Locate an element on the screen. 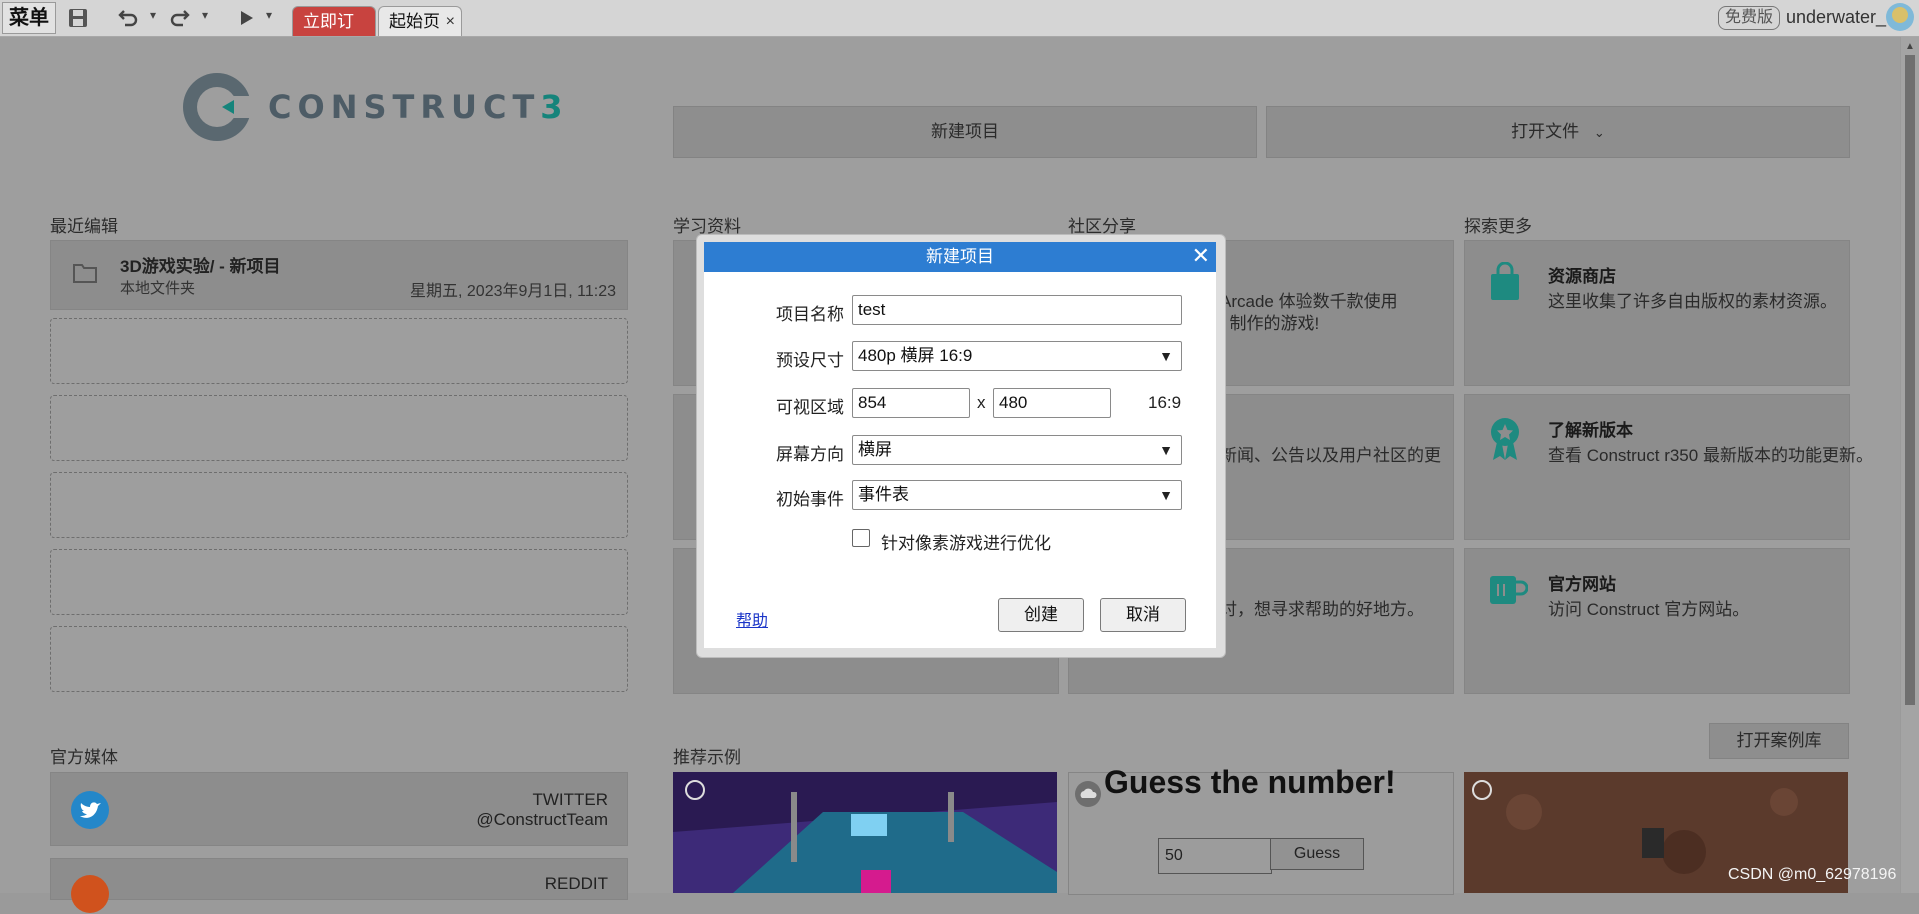 The image size is (1919, 914). play-dropdown-icon: ▾ is located at coordinates (269, 15).